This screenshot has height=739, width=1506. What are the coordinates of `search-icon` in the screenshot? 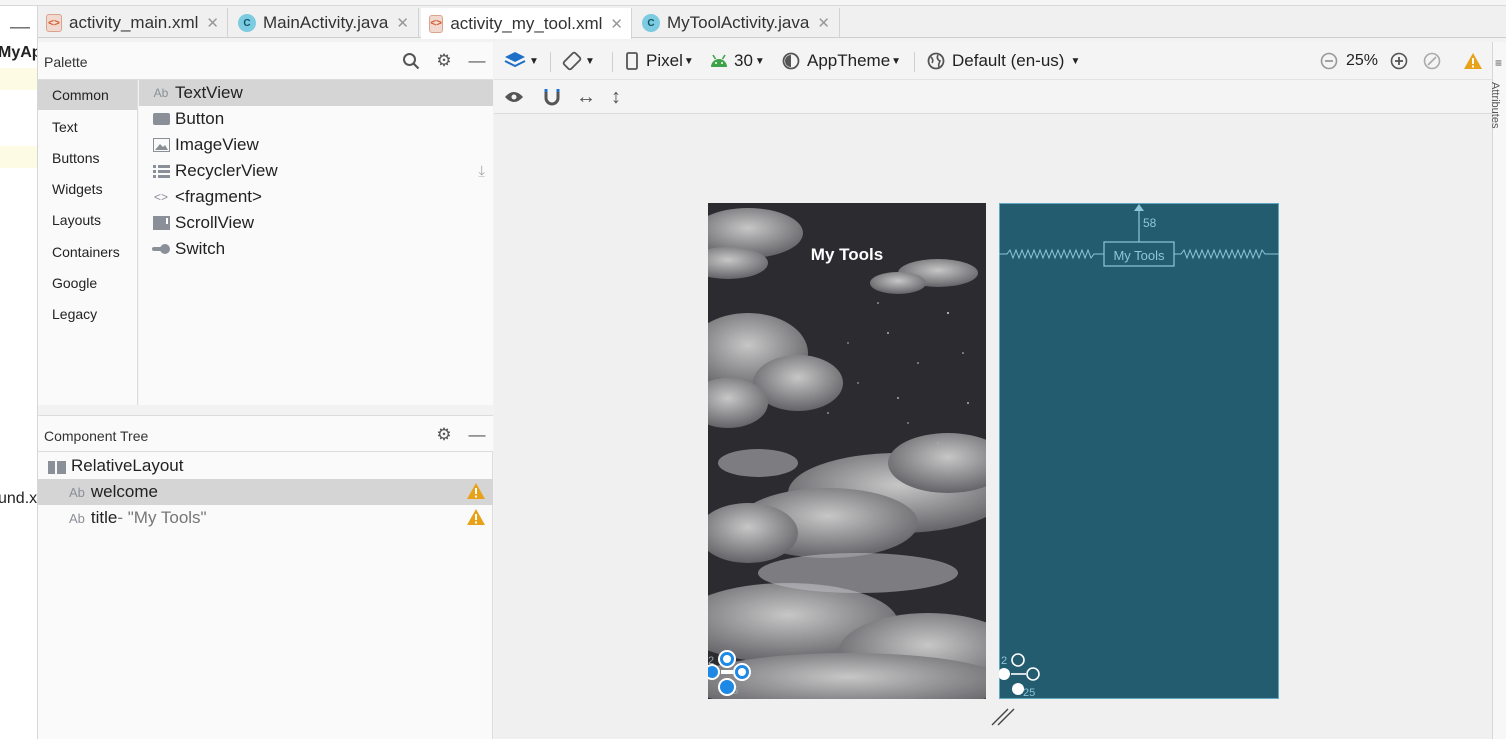 It's located at (411, 61).